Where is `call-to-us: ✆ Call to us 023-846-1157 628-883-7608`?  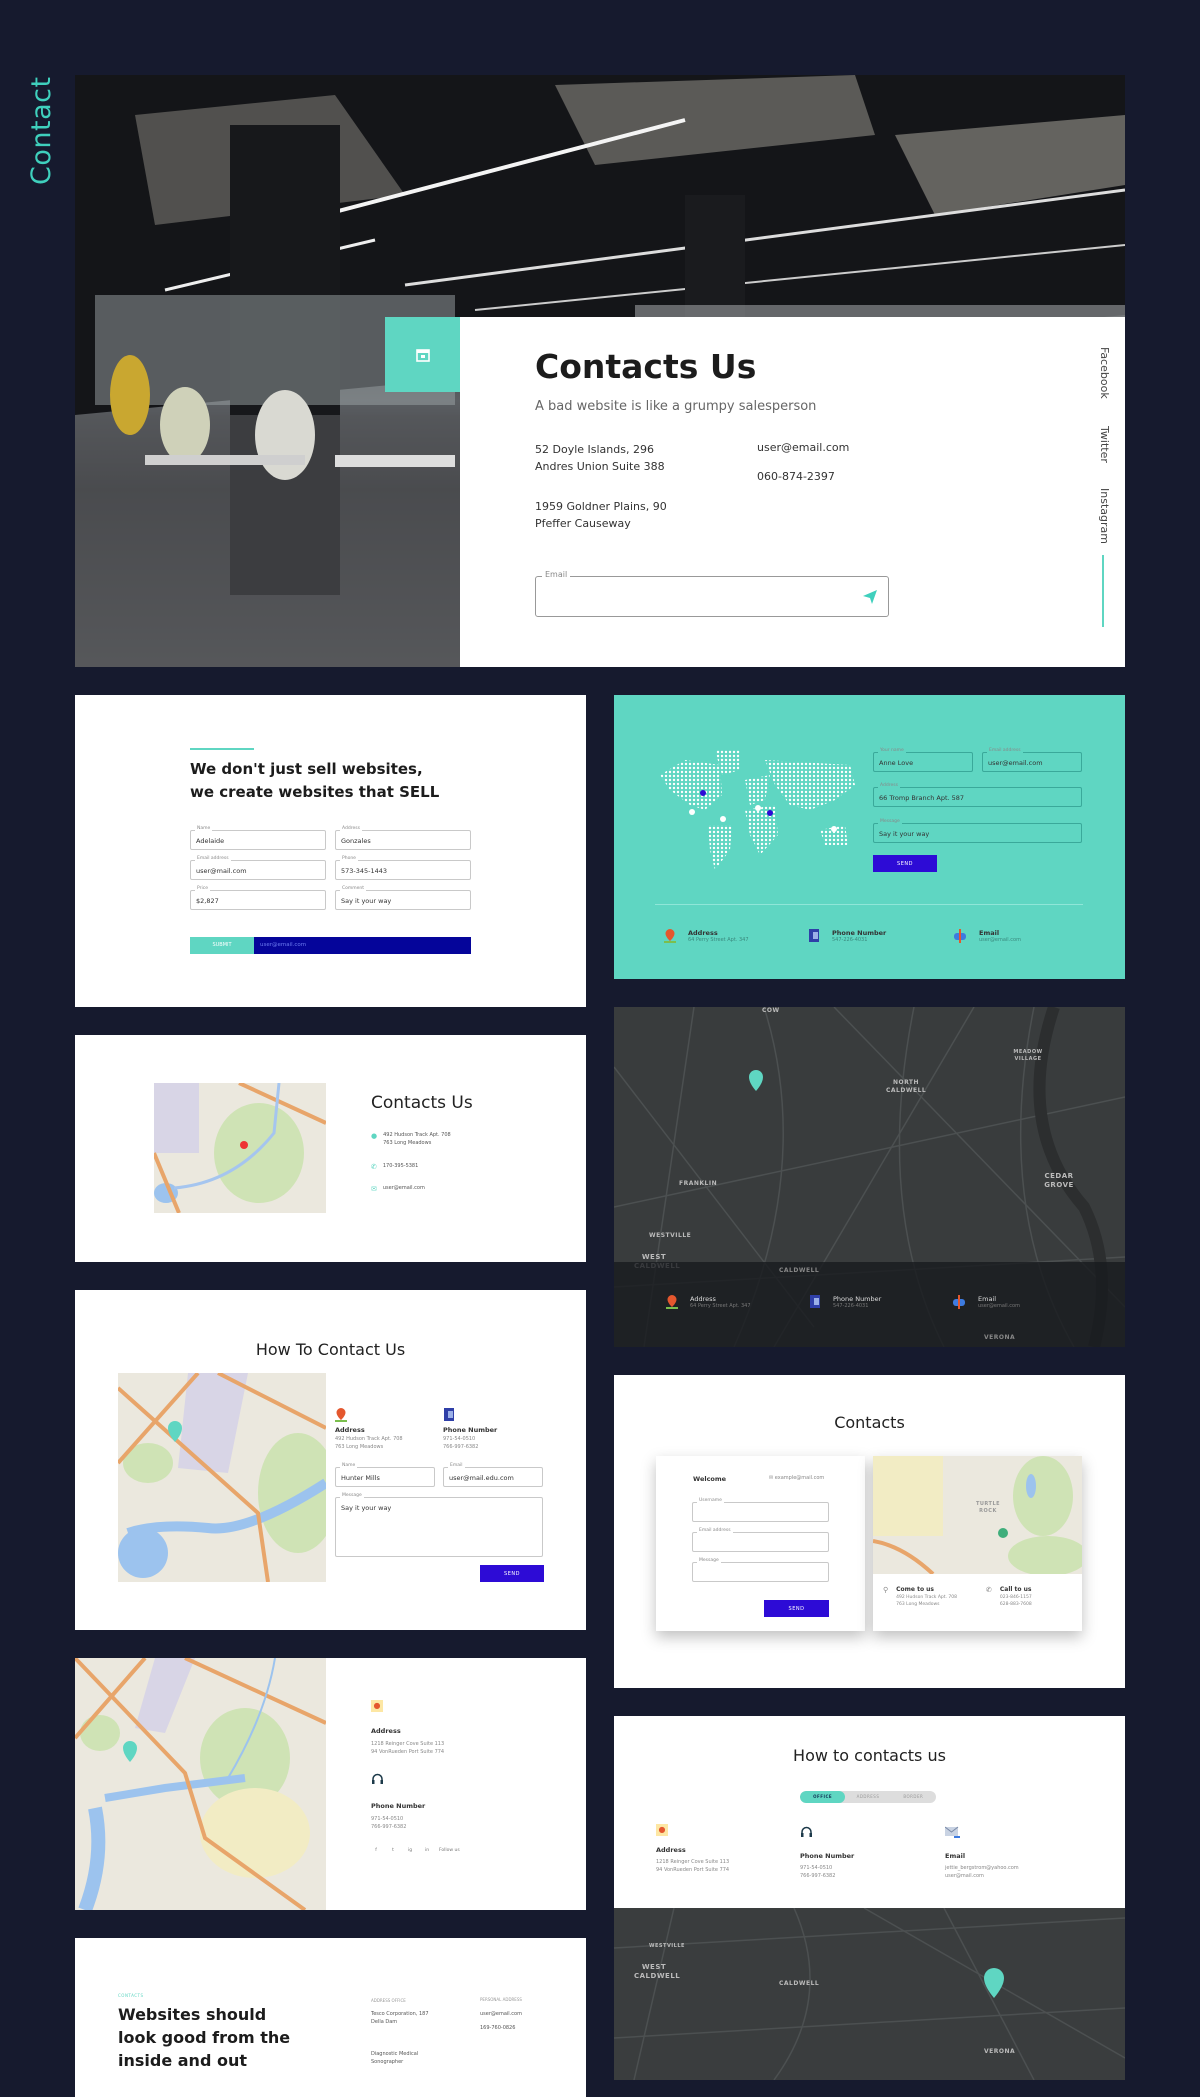
call-to-us: ✆ Call to us 023-846-1157 628-883-7608 is located at coordinates (1009, 1596).